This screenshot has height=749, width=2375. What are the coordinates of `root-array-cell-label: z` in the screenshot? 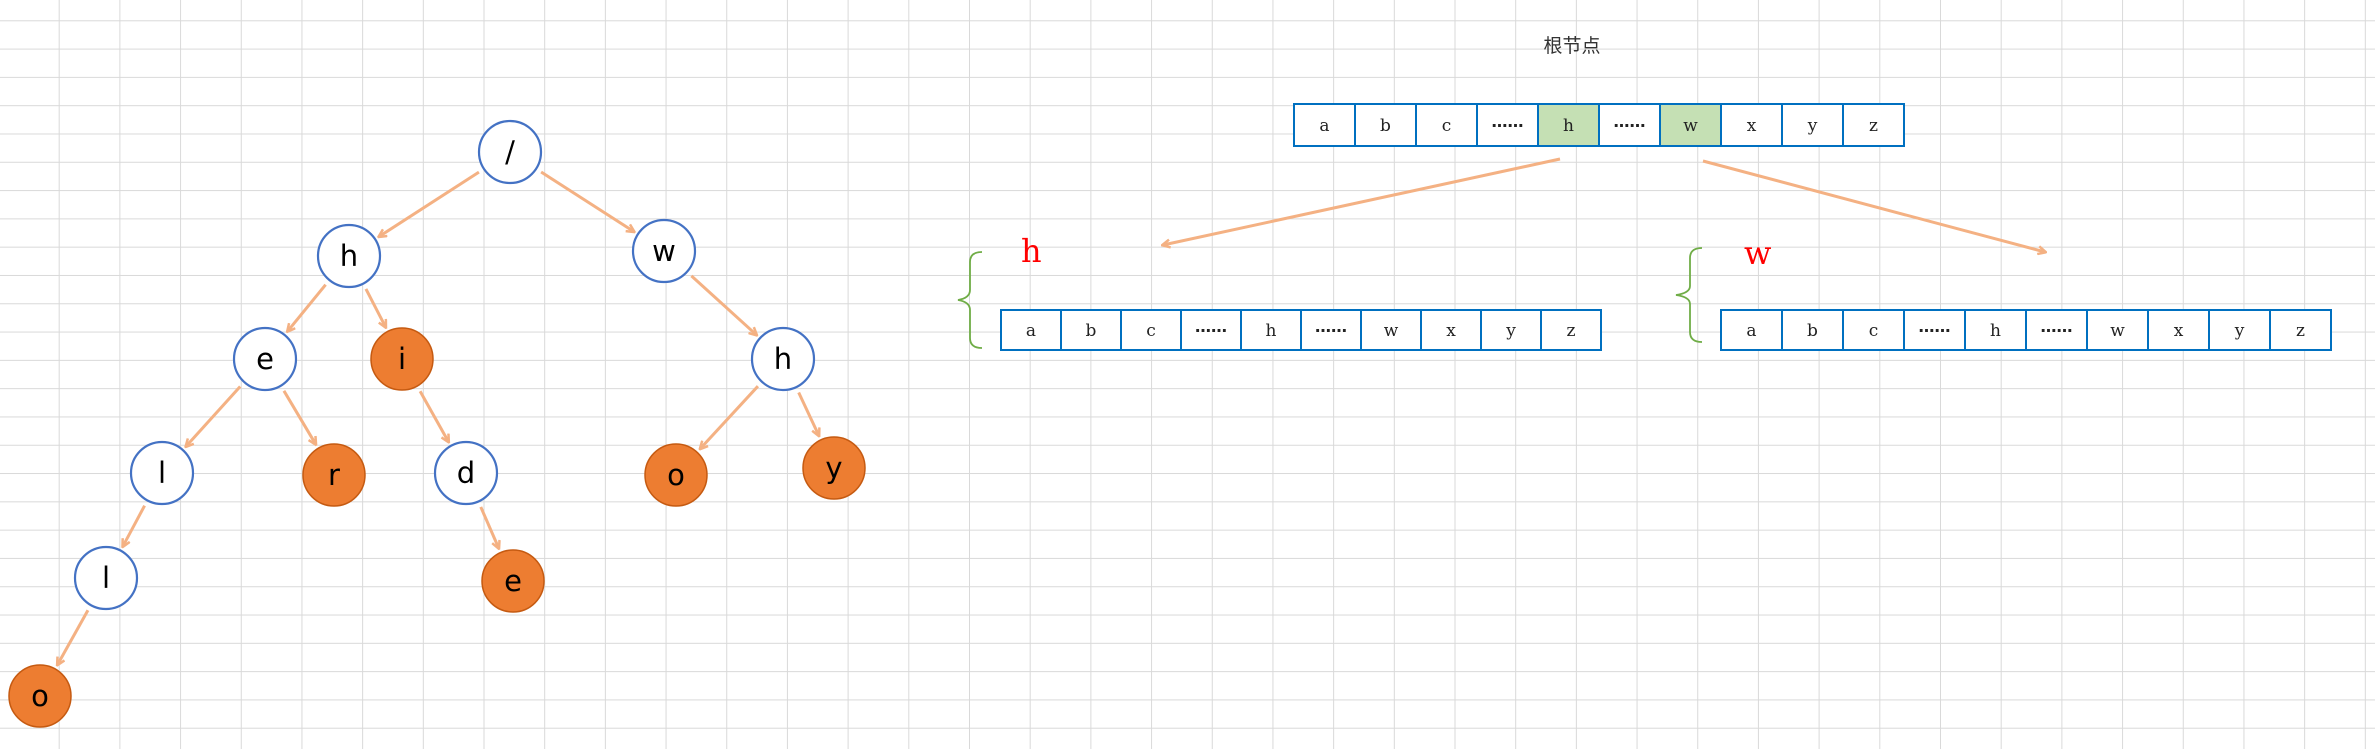 It's located at (1873, 126).